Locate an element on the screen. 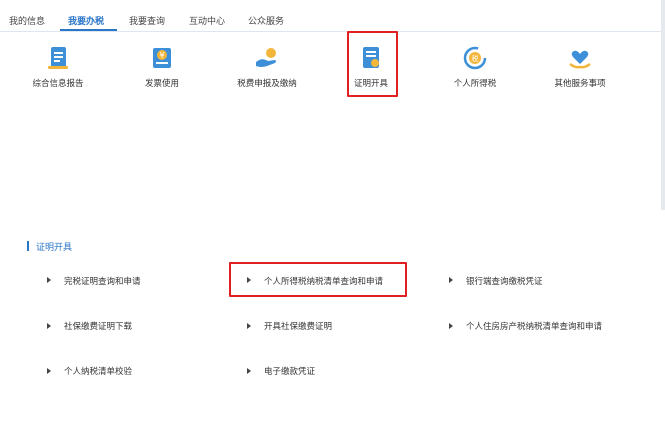 Image resolution: width=665 pixels, height=441 pixels. link-tax-certificate-query: 完税证明查询和申请 is located at coordinates (102, 281).